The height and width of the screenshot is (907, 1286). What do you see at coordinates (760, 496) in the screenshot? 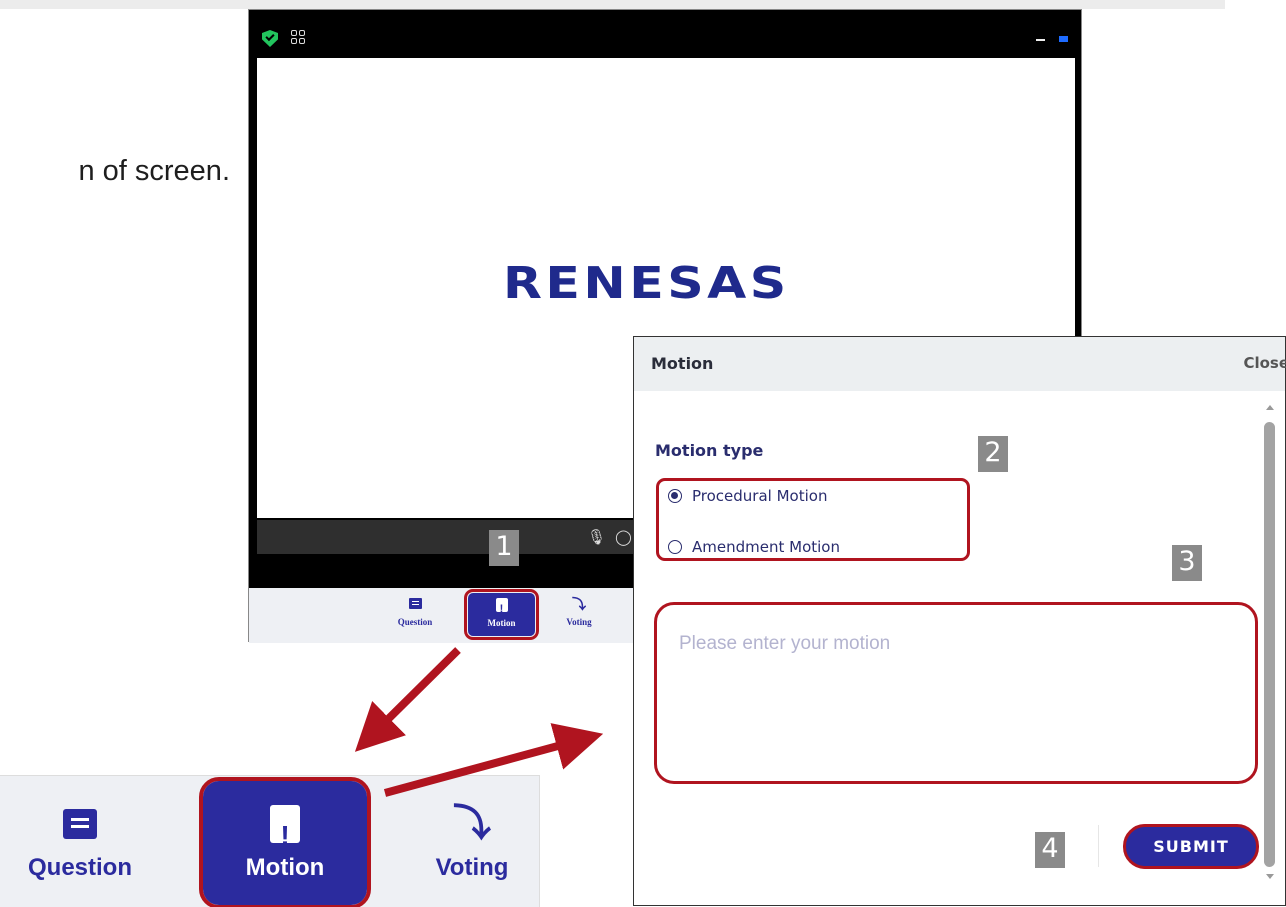
I see `radio-procedural-label: Procedural Motion` at bounding box center [760, 496].